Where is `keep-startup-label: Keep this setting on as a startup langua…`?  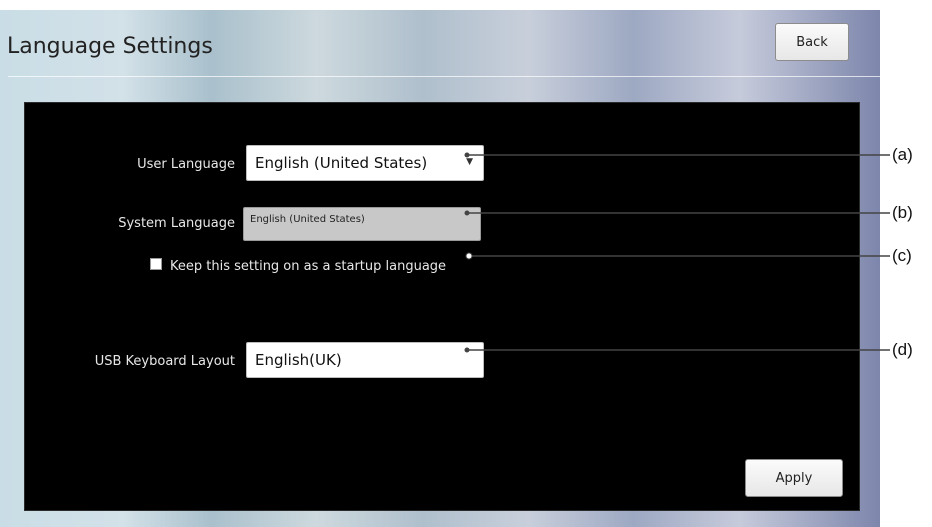
keep-startup-label: Keep this setting on as a startup langua… is located at coordinates (308, 266).